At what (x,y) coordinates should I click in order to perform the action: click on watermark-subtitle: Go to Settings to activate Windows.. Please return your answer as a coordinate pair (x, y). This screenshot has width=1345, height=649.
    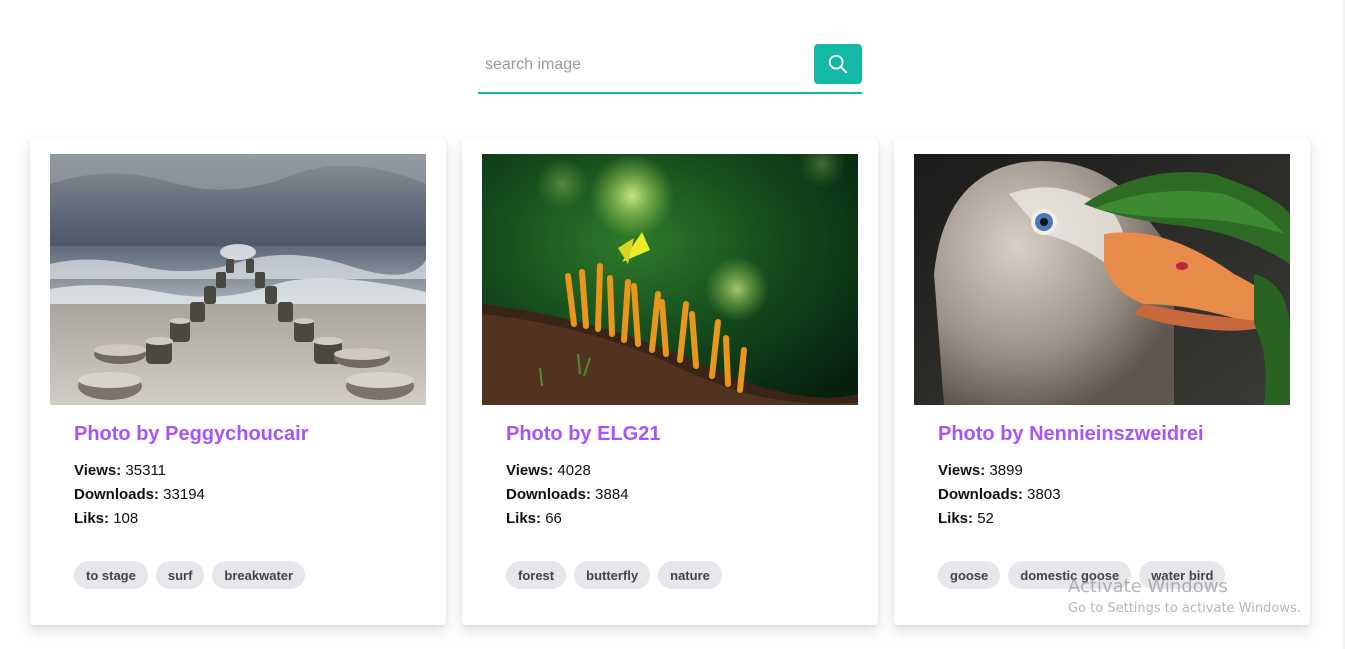
    Looking at the image, I should click on (1184, 608).